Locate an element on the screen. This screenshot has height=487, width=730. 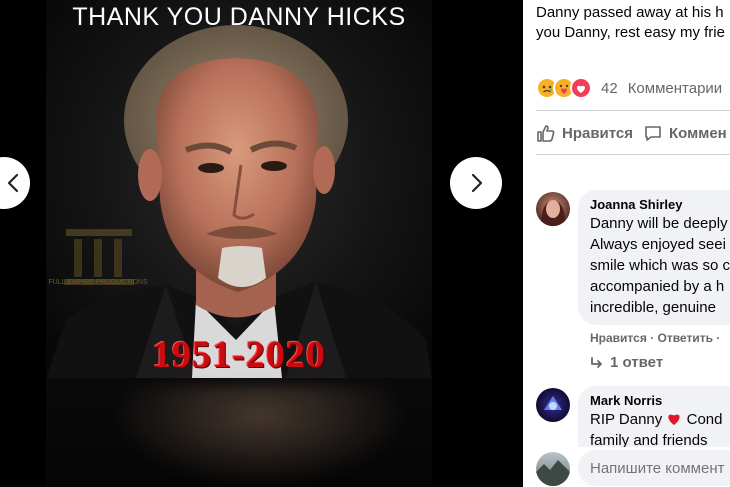
comment-text-line: incredible, genuine is located at coordinates (653, 307).